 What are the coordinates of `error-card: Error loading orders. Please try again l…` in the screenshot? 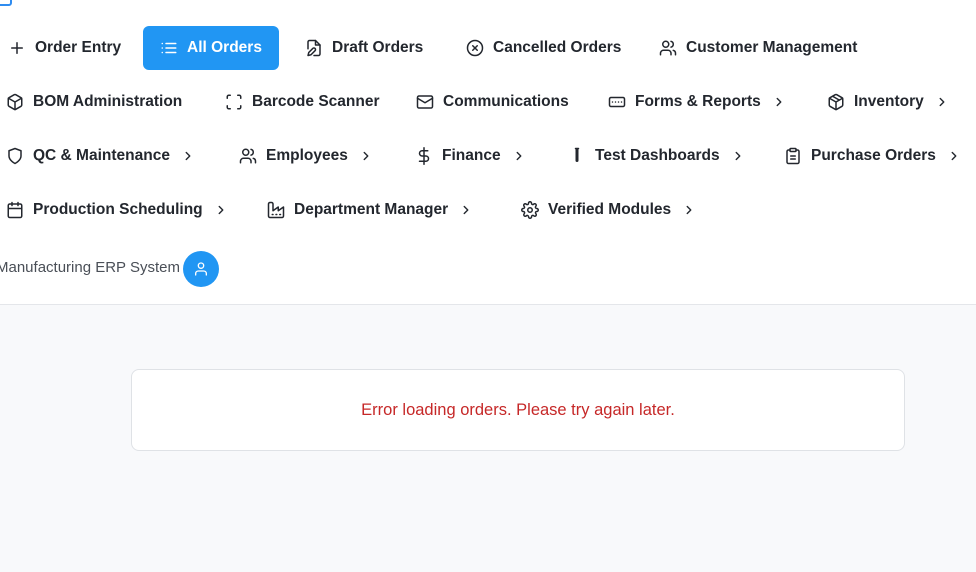 It's located at (518, 410).